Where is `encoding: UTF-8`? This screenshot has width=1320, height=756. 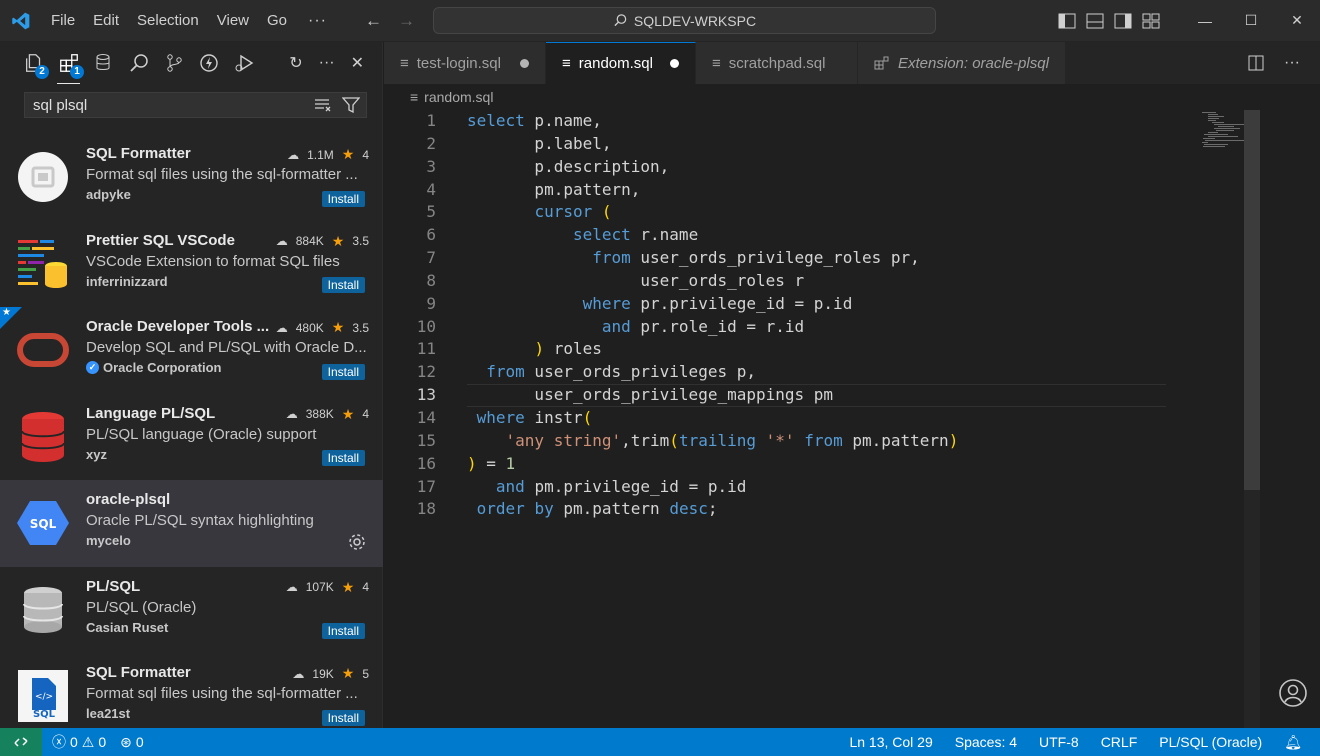 encoding: UTF-8 is located at coordinates (1059, 742).